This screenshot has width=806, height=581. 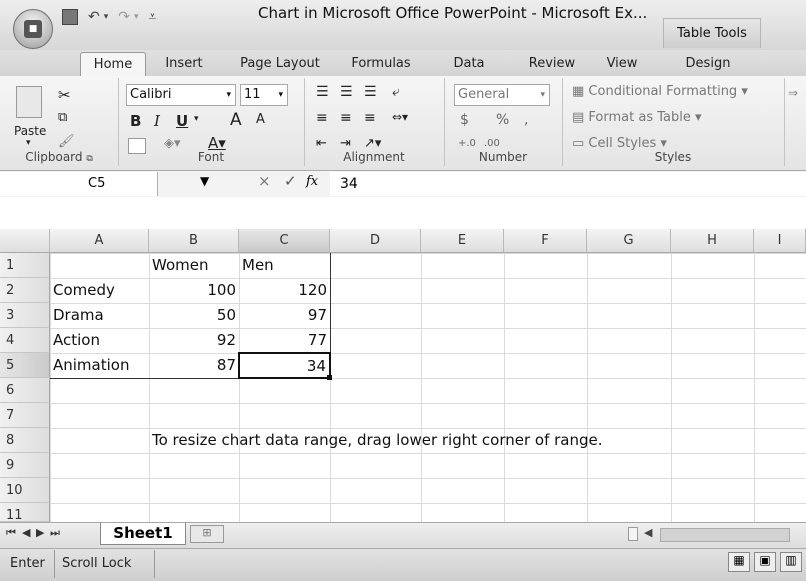 I want to click on name-box-dropdown-icon: ▼, so click(x=204, y=181).